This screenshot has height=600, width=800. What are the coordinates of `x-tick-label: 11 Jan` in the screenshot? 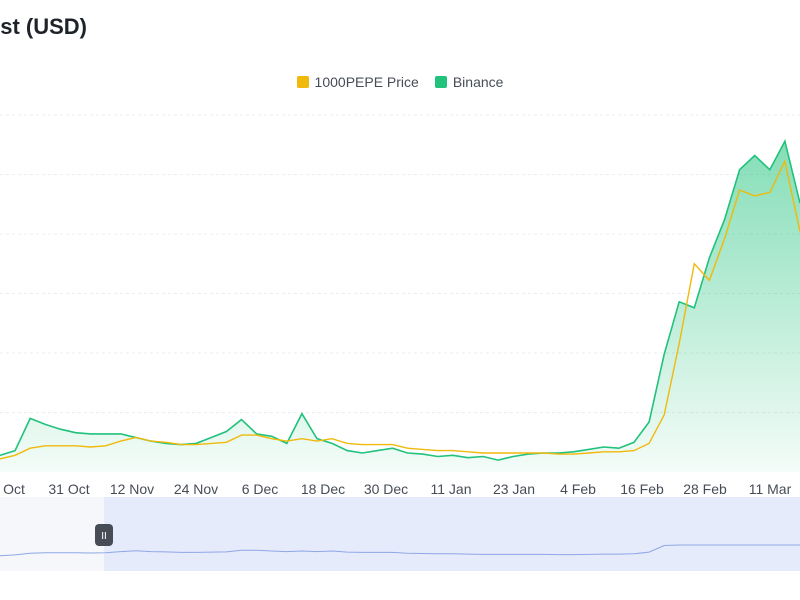 It's located at (451, 489).